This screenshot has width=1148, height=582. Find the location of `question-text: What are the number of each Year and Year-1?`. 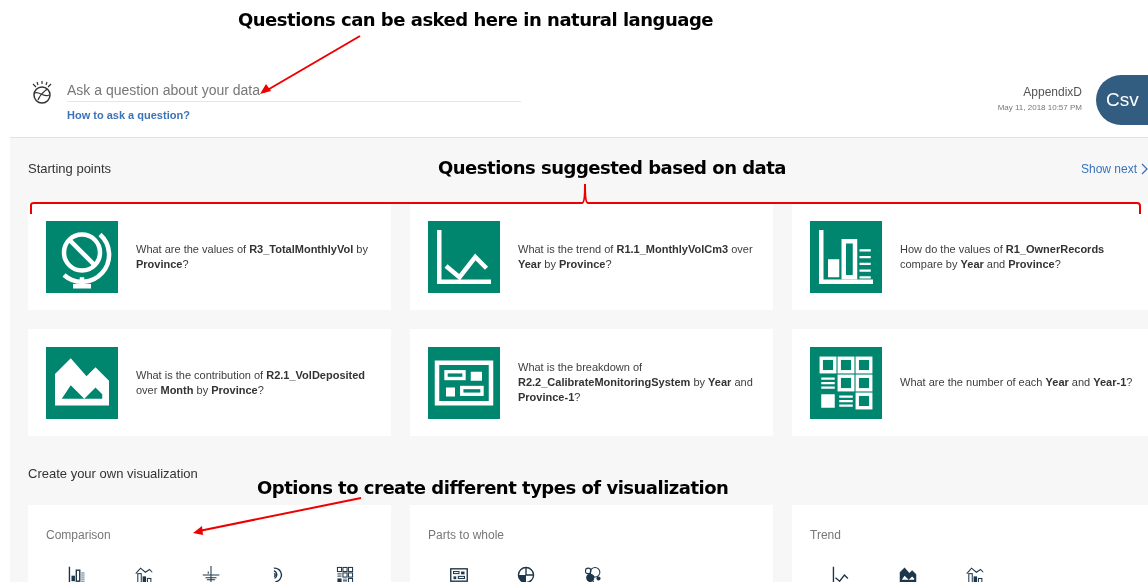

question-text: What are the number of each Year and Year-1? is located at coordinates (1016, 382).